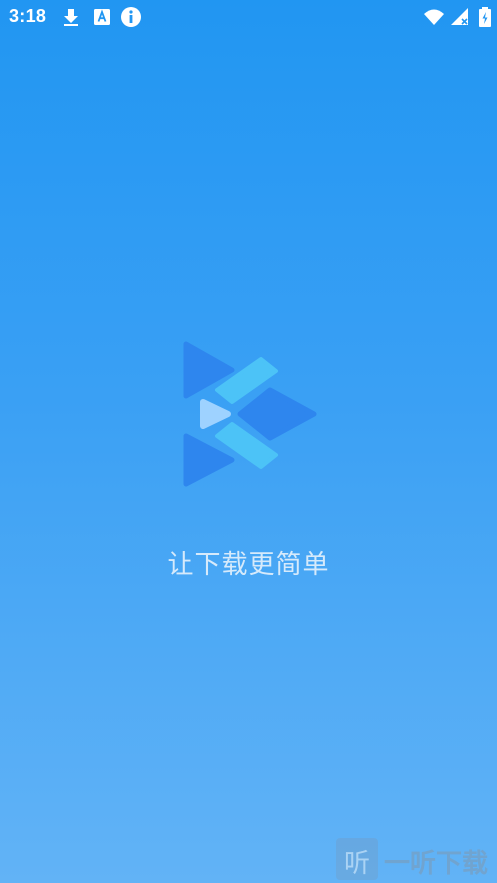 The height and width of the screenshot is (883, 497). Describe the element at coordinates (248, 17) in the screenshot. I see `status-bar: 3:18` at that location.